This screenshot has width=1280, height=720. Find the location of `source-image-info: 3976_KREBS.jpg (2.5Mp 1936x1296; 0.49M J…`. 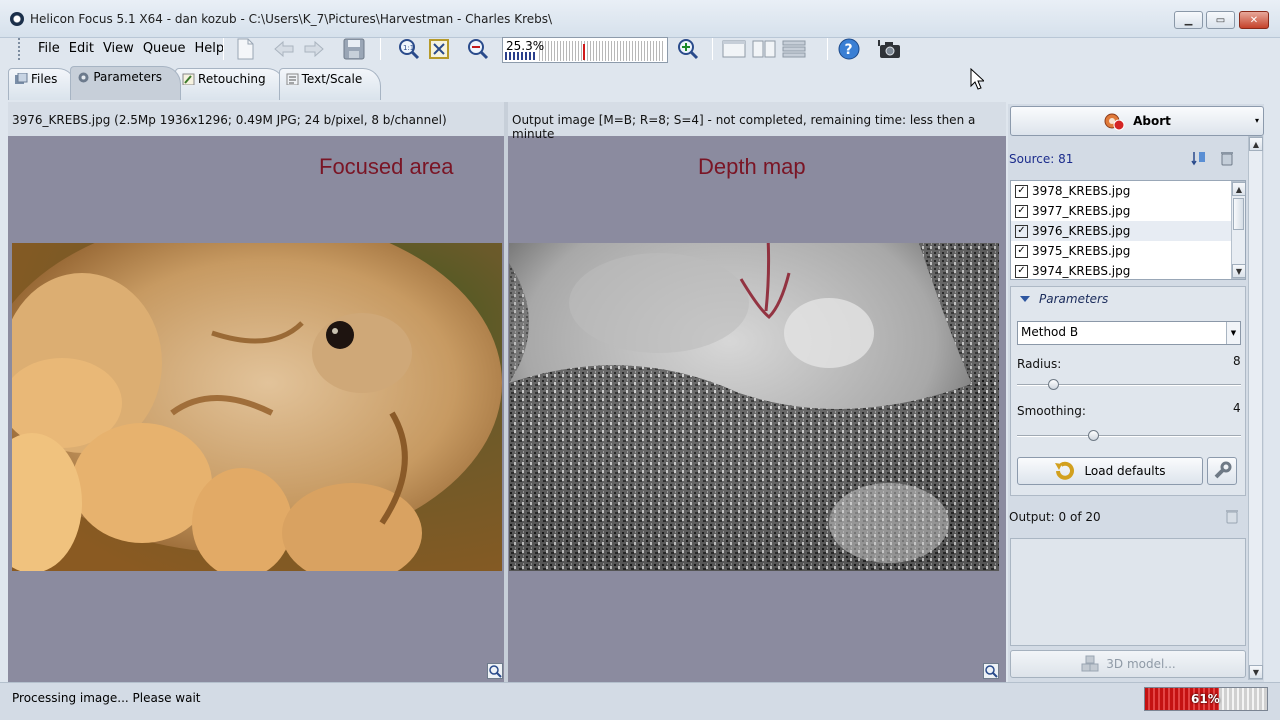

source-image-info: 3976_KREBS.jpg (2.5Mp 1936x1296; 0.49M J… is located at coordinates (256, 119).